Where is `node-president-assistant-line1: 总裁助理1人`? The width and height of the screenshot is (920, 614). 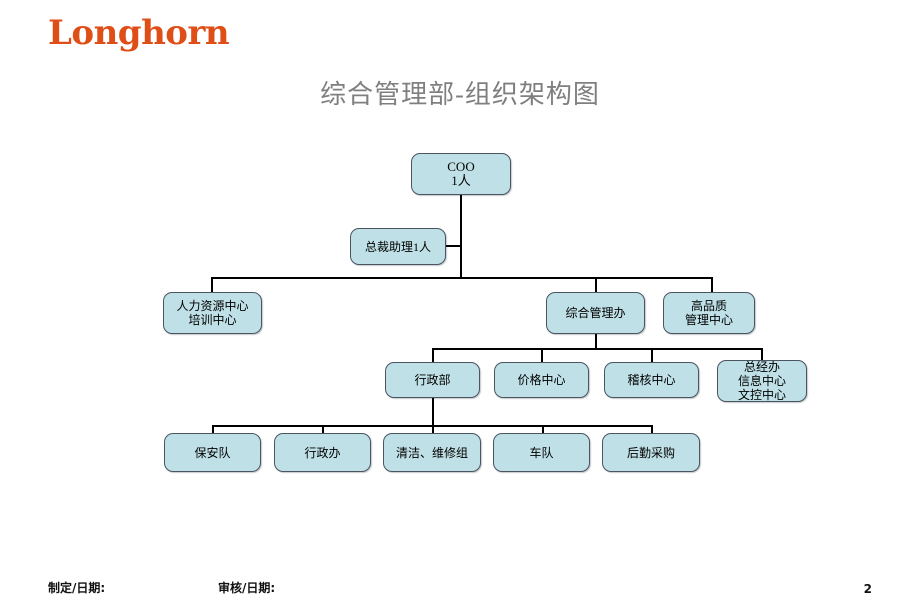 node-president-assistant-line1: 总裁助理1人 is located at coordinates (397, 246).